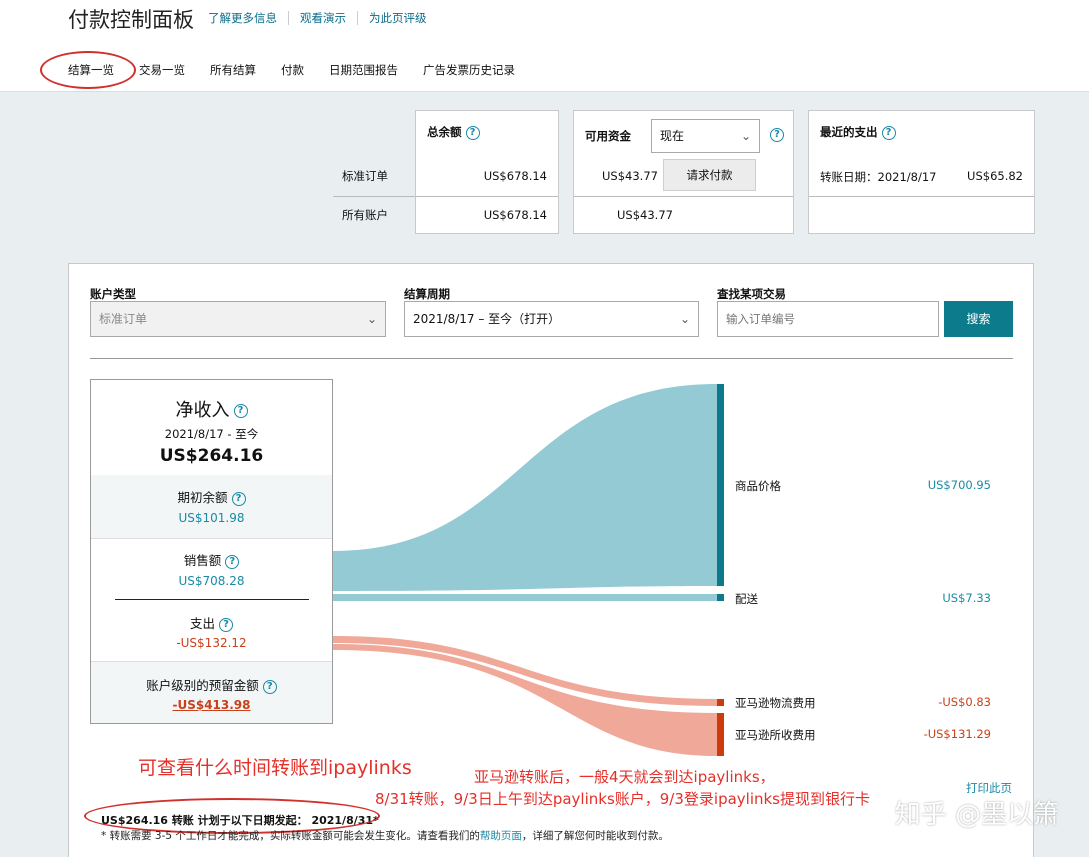  What do you see at coordinates (720, 485) in the screenshot?
I see `bar-product-price` at bounding box center [720, 485].